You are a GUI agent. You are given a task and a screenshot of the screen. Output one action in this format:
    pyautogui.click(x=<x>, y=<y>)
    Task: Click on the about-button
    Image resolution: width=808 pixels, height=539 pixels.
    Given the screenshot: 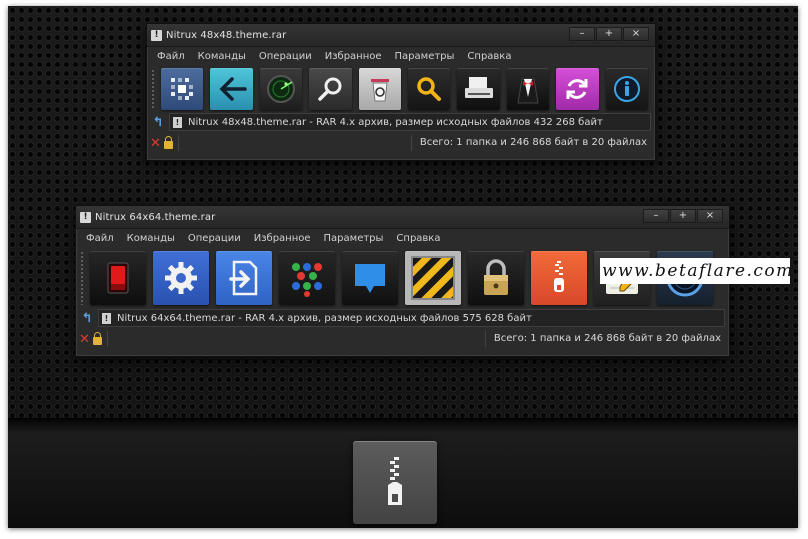 What is the action you would take?
    pyautogui.click(x=627, y=89)
    